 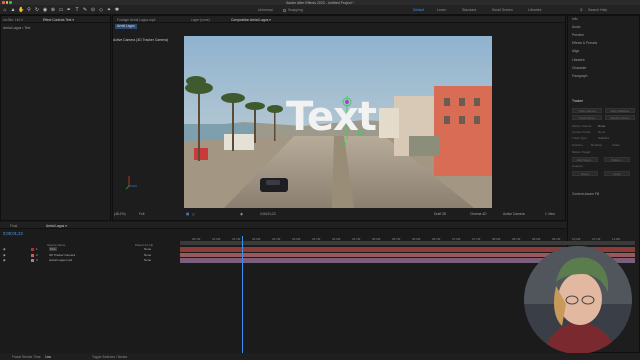 What do you see at coordinates (617, 173) in the screenshot?
I see `apply-button: Apply` at bounding box center [617, 173].